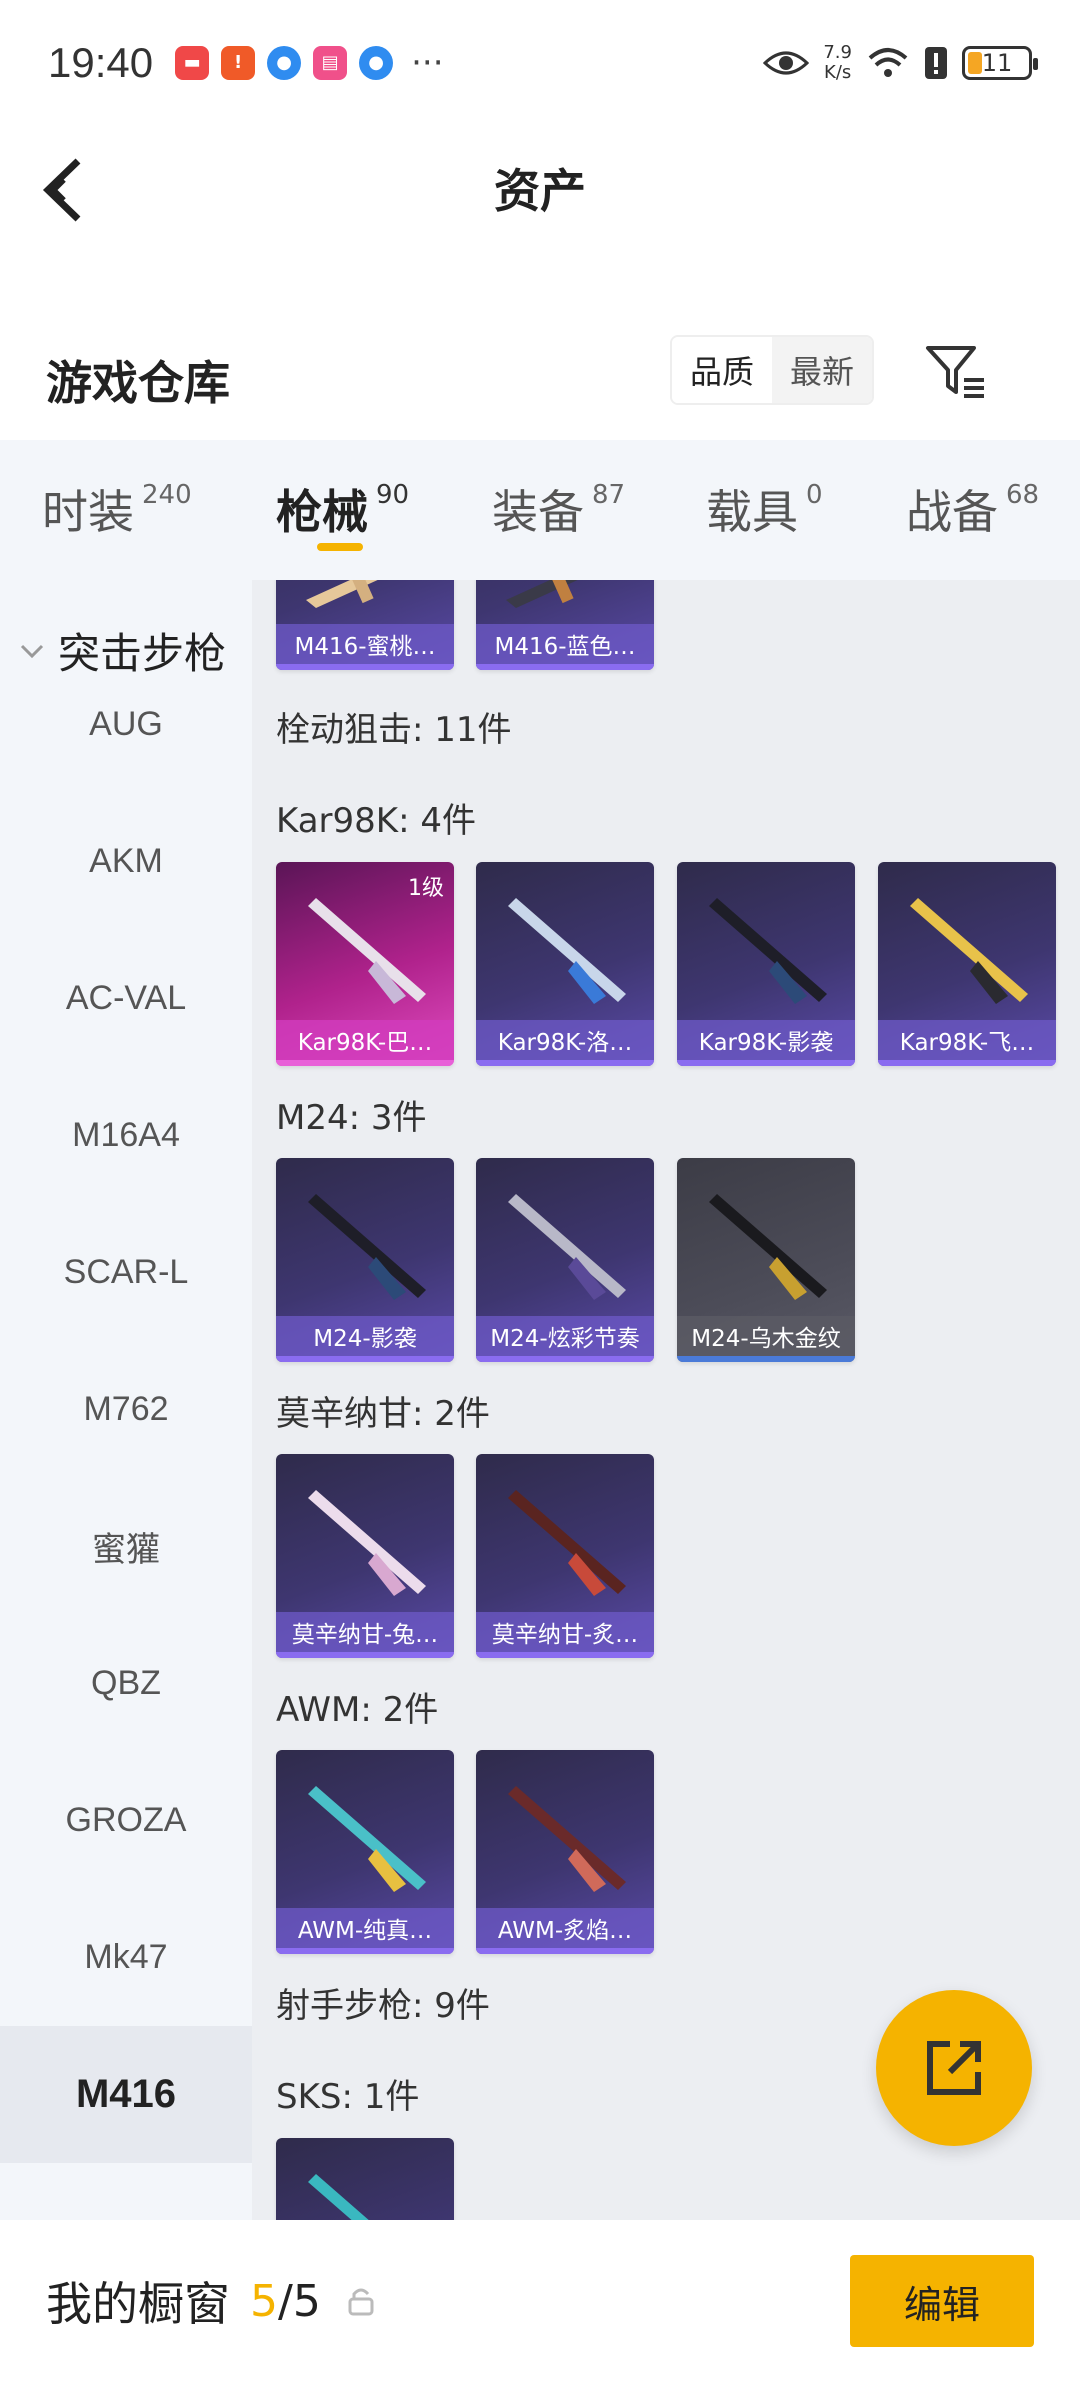 This screenshot has width=1080, height=2382. Describe the element at coordinates (383, 1414) in the screenshot. I see `group-title-mosin: 莫辛纳甘: 2件` at that location.